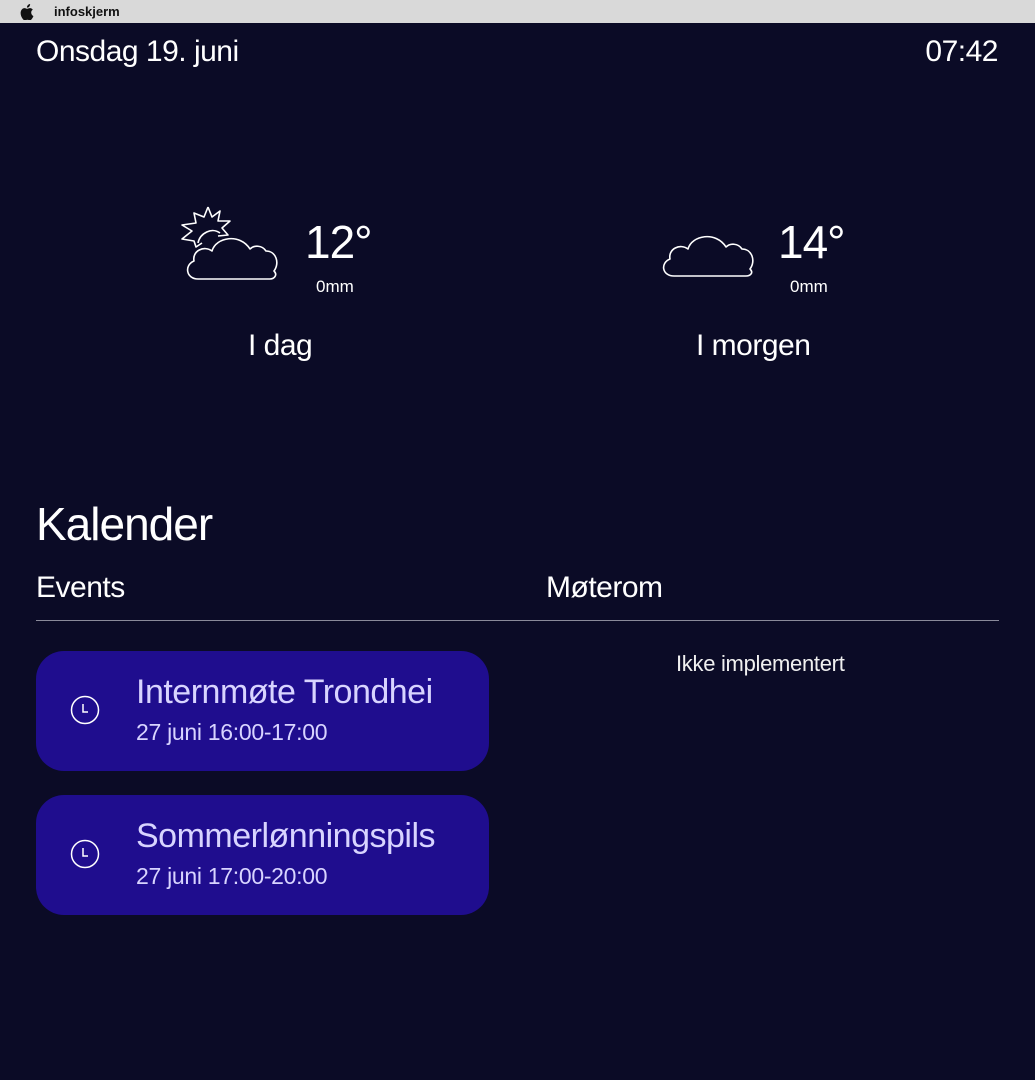 The width and height of the screenshot is (1035, 1080). Describe the element at coordinates (776, 288) in the screenshot. I see `weather-tomorrow: 14° 0mm I morgen` at that location.